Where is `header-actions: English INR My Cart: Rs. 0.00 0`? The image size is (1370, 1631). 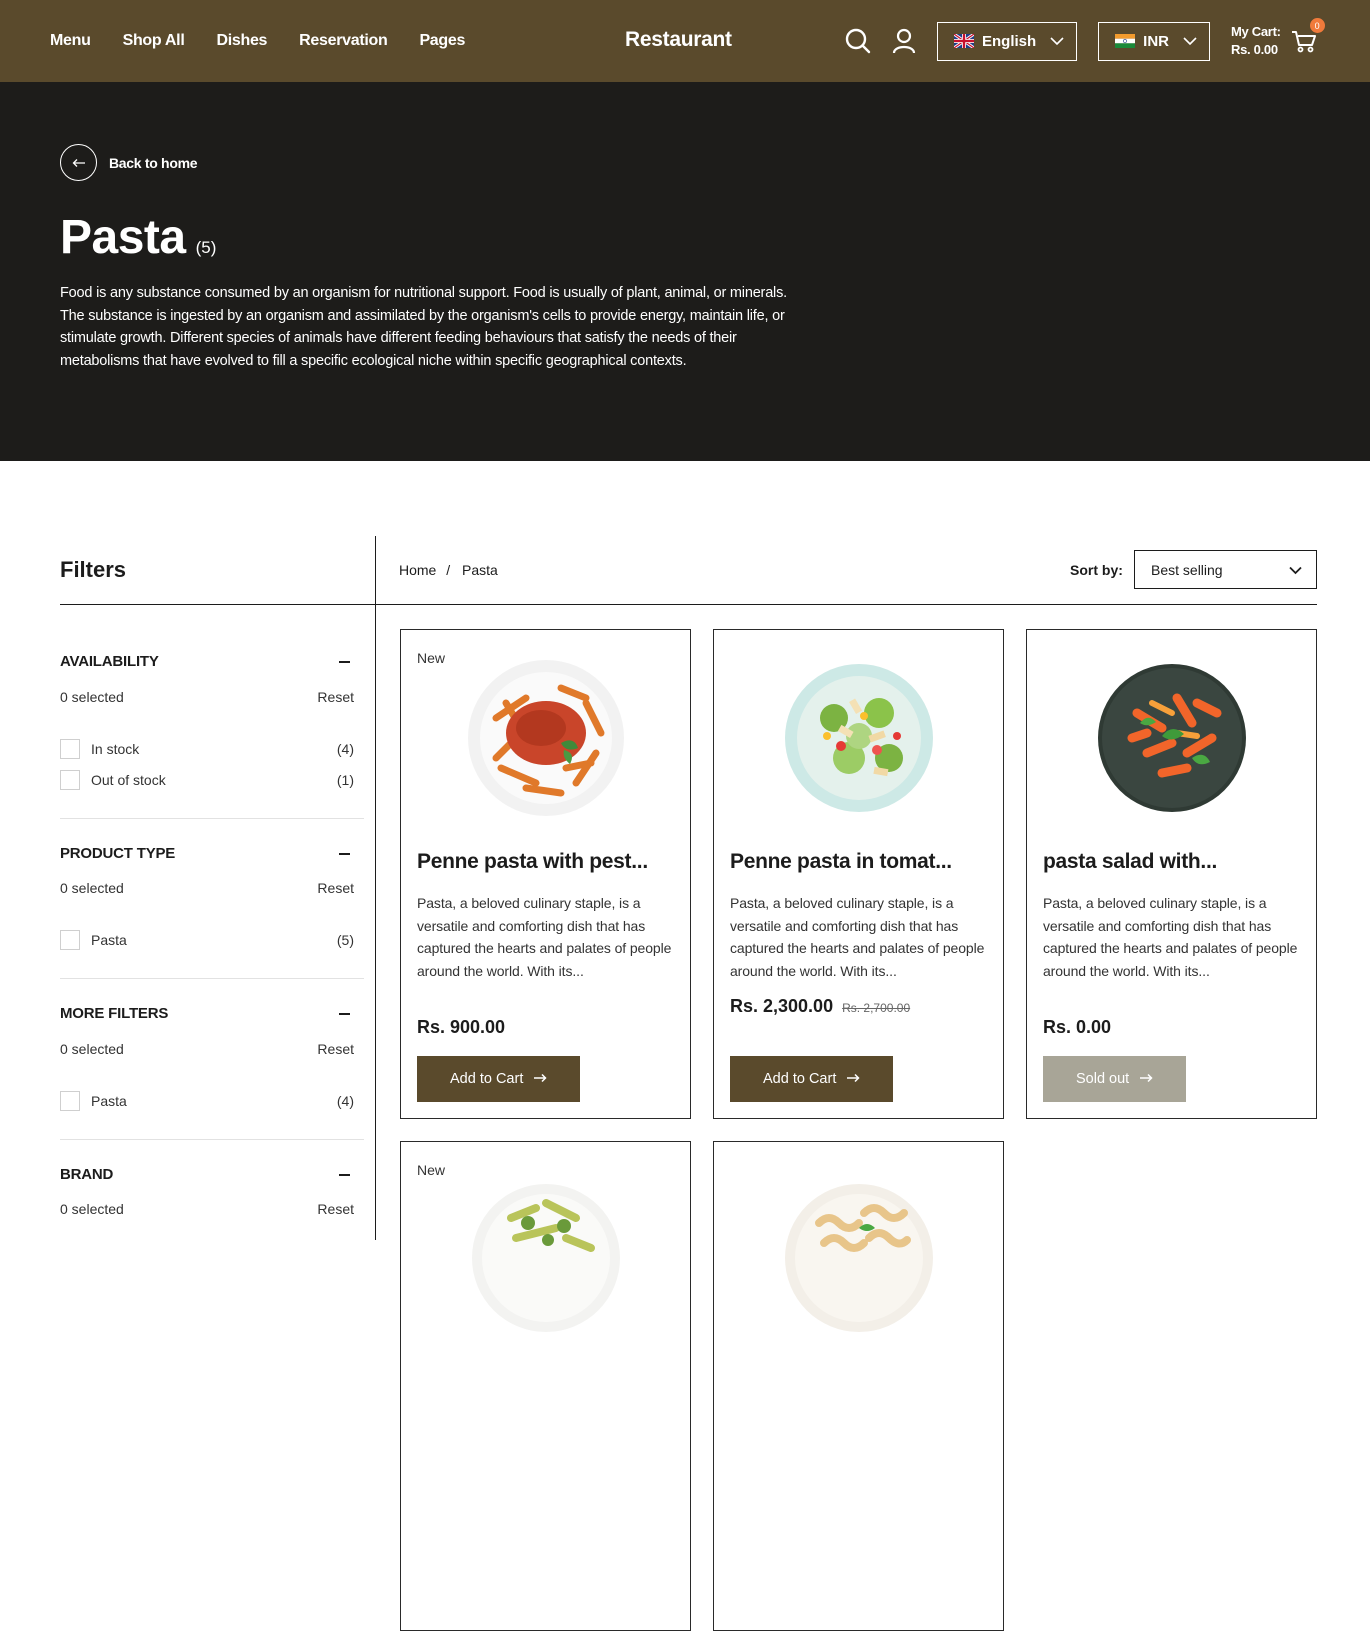
header-actions: English INR My Cart: Rs. 0.00 0 is located at coordinates (1085, 41).